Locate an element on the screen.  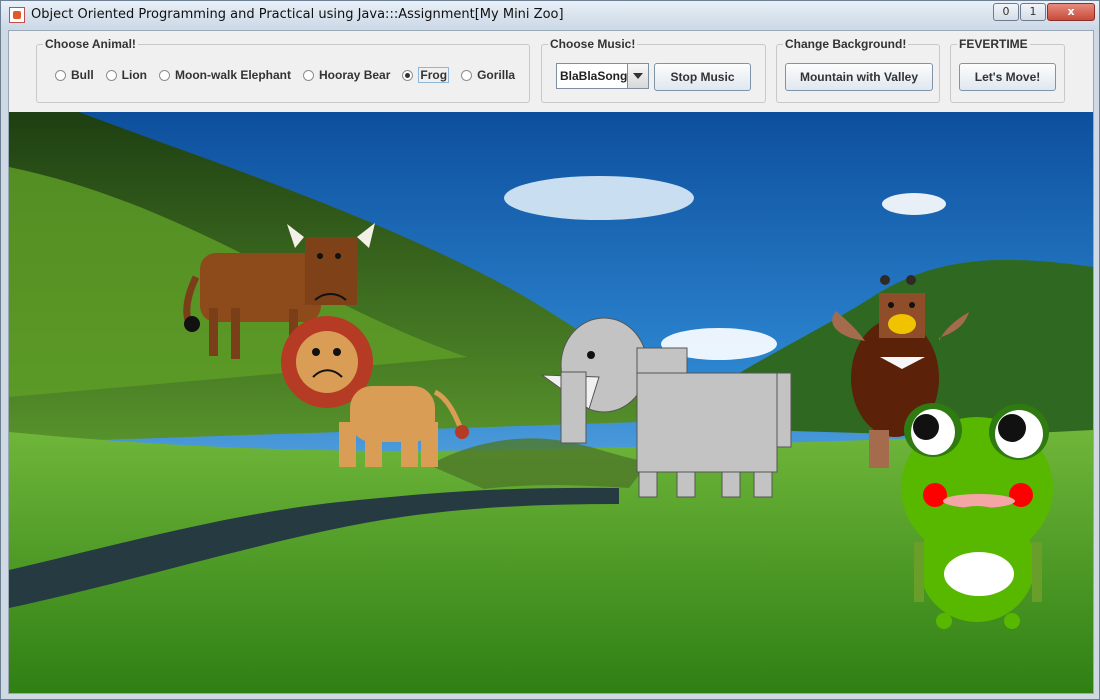
bear-left-ear is located at coordinates (885, 280).